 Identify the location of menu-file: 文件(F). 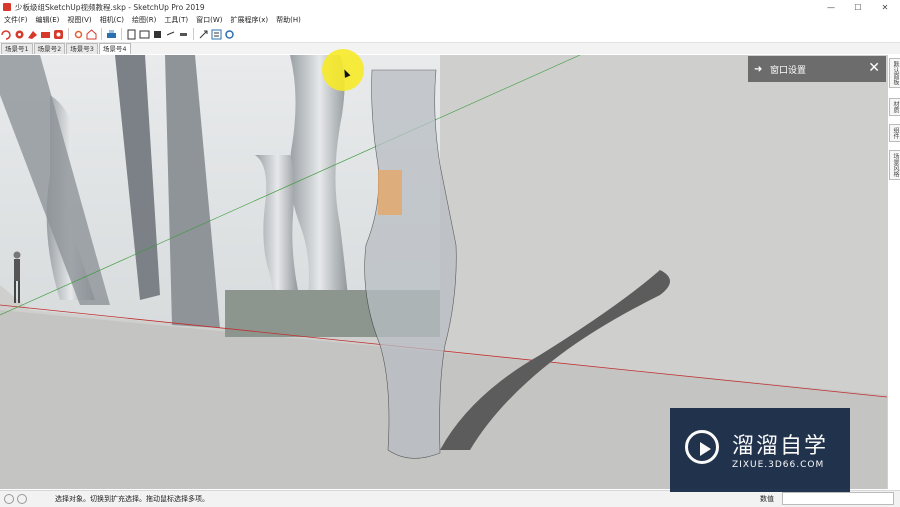
(16, 20).